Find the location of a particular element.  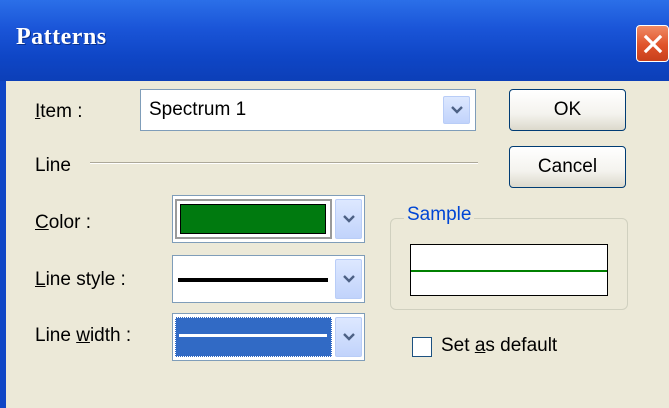

sample-label: Sample is located at coordinates (439, 215).